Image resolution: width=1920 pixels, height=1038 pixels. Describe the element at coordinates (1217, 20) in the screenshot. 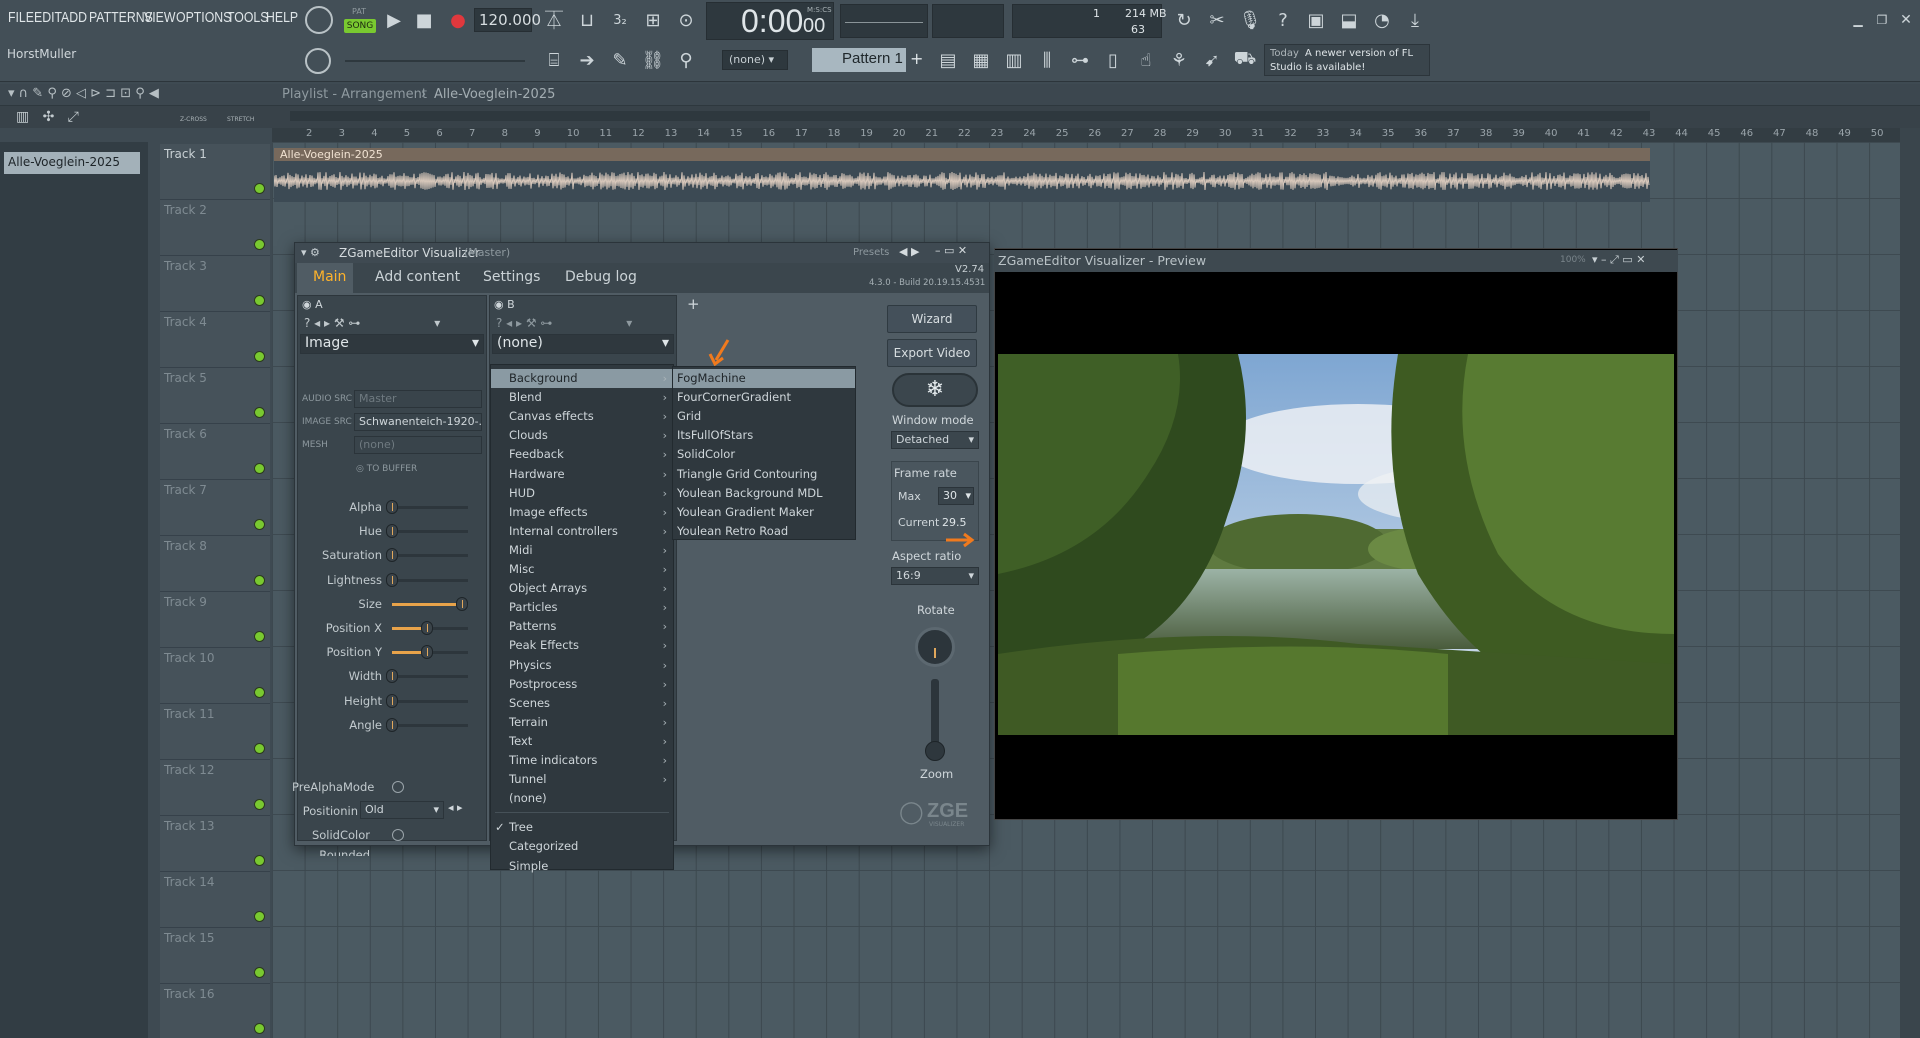

I see `cut-icon: ✂` at that location.